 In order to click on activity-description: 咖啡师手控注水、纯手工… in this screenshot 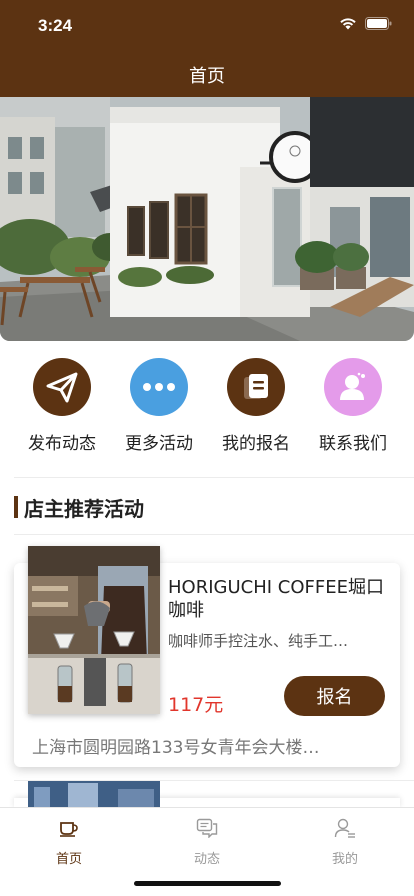, I will do `click(258, 641)`.